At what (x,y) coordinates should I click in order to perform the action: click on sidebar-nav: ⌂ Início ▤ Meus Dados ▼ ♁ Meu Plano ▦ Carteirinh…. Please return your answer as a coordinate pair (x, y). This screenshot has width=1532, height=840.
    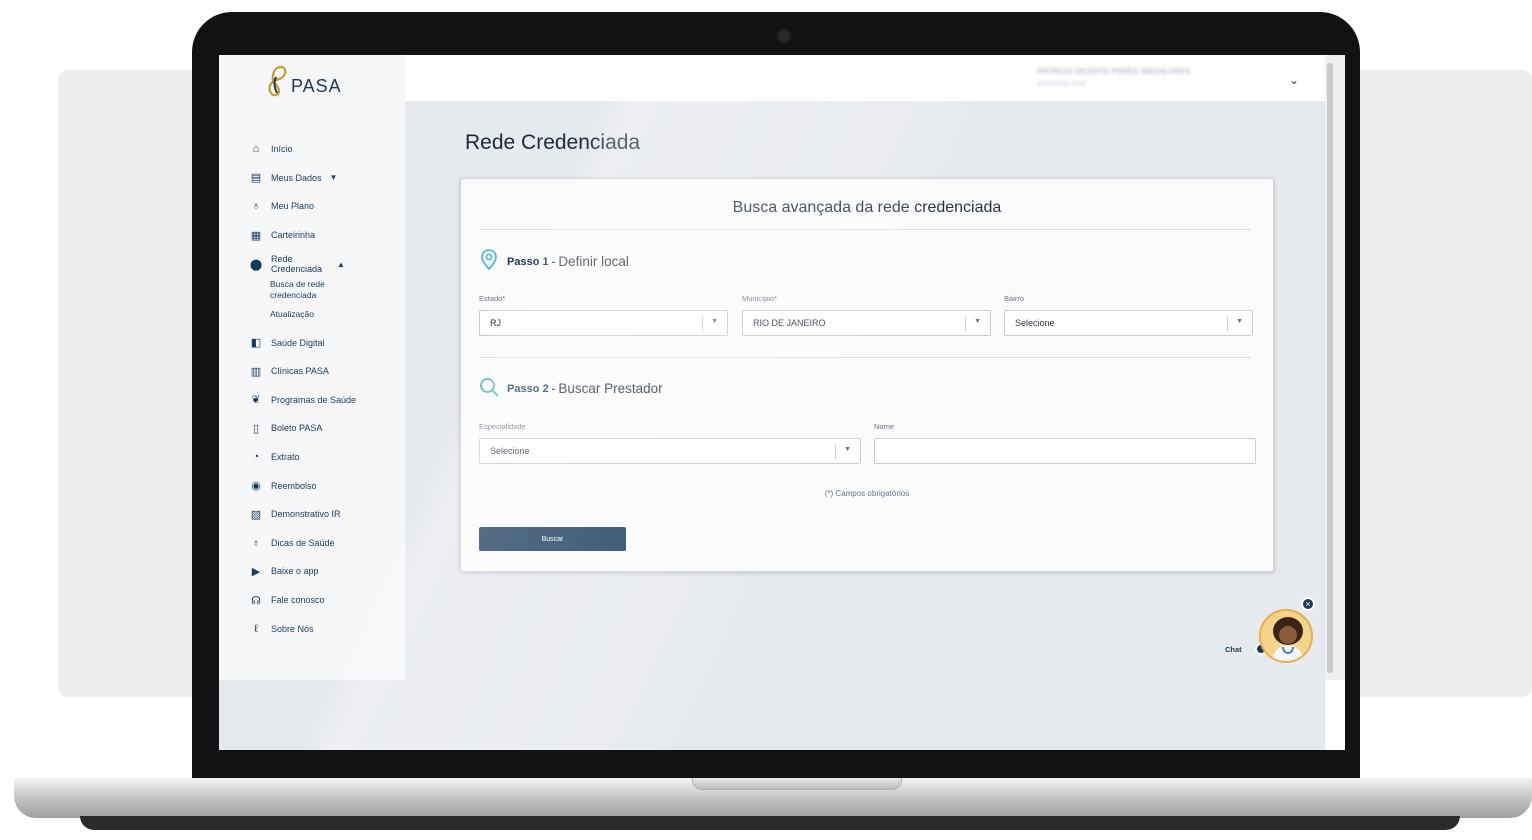
    Looking at the image, I should click on (324, 389).